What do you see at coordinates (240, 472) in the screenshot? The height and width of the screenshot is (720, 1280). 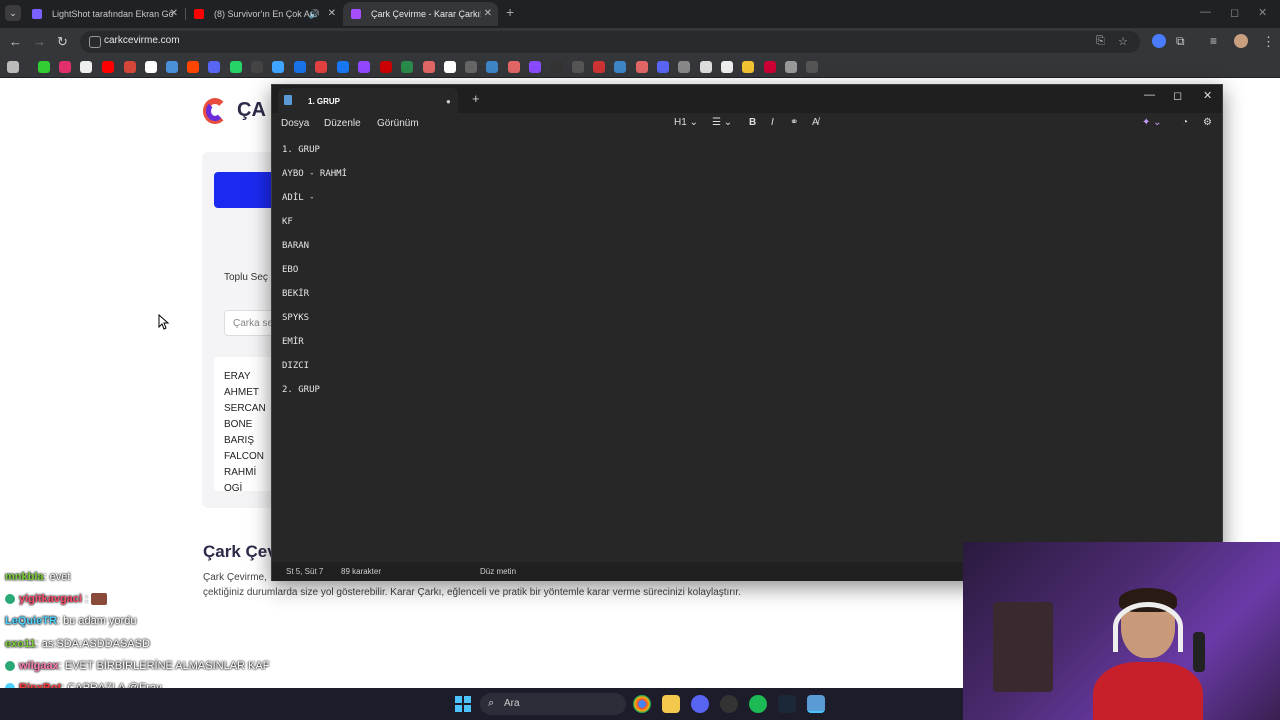 I see `list-item: RAHMİ` at bounding box center [240, 472].